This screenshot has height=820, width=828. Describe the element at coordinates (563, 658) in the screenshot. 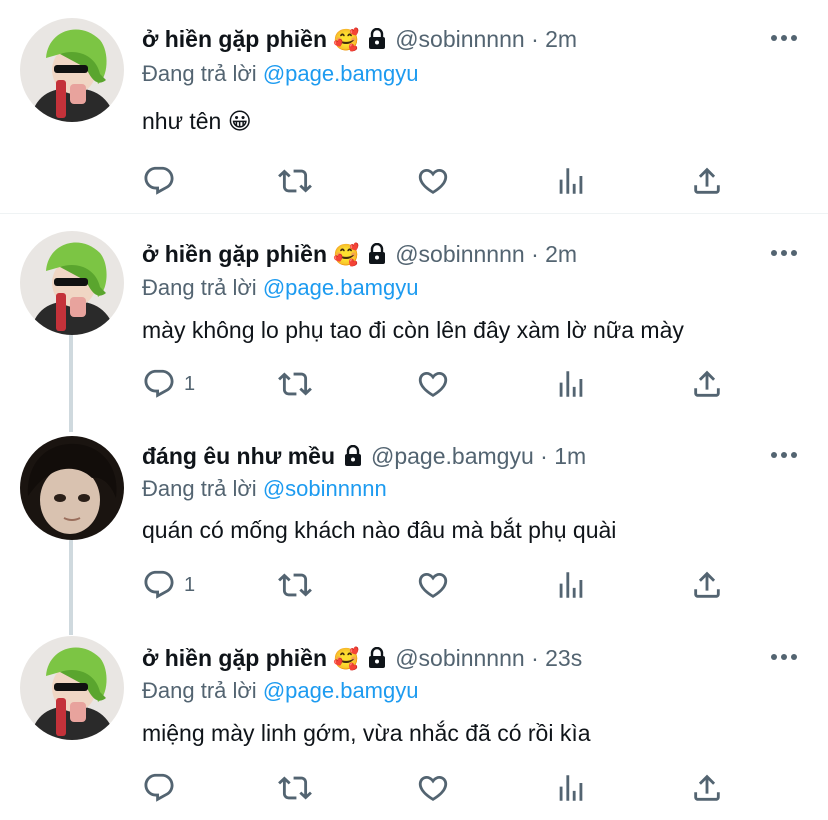

I see `timestamp: 23s` at that location.